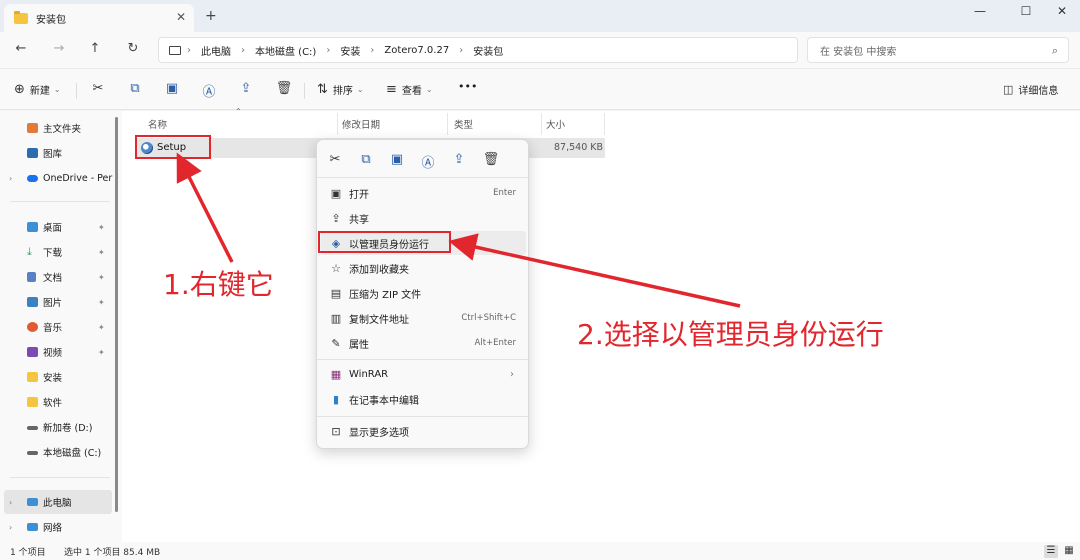  Describe the element at coordinates (579, 147) in the screenshot. I see `file-size: 87,540 KB` at that location.